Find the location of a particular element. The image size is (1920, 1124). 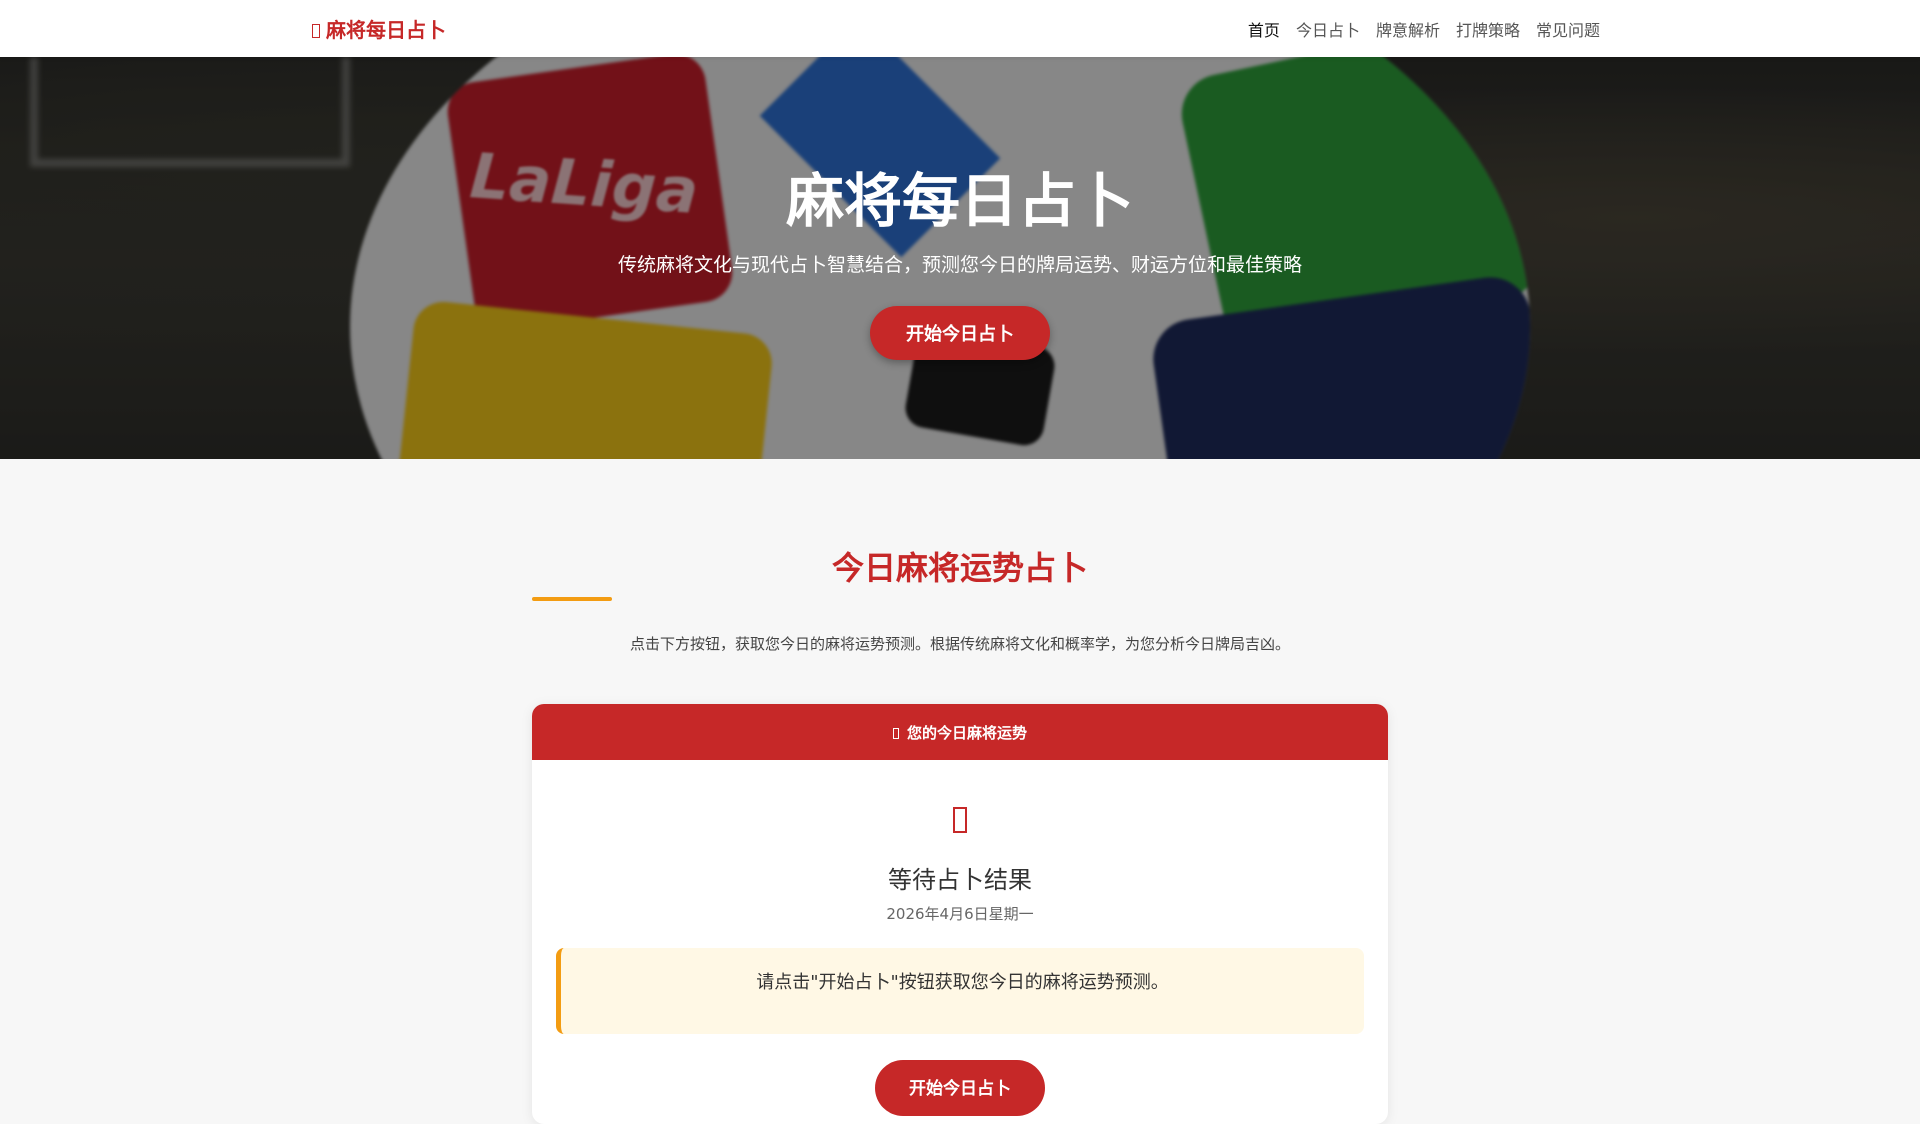

hero-start-button: 开始今日占卜 is located at coordinates (960, 333).